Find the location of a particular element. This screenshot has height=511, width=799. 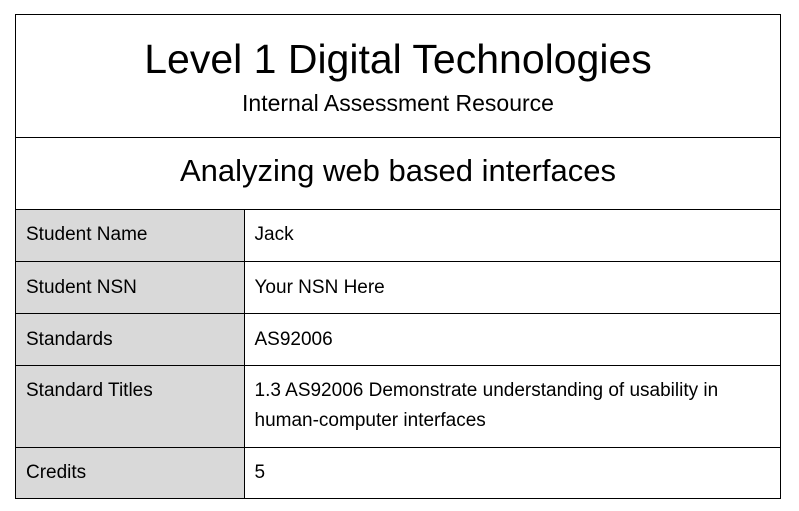

topic-block: Analyzing web based interfaces is located at coordinates (398, 174).